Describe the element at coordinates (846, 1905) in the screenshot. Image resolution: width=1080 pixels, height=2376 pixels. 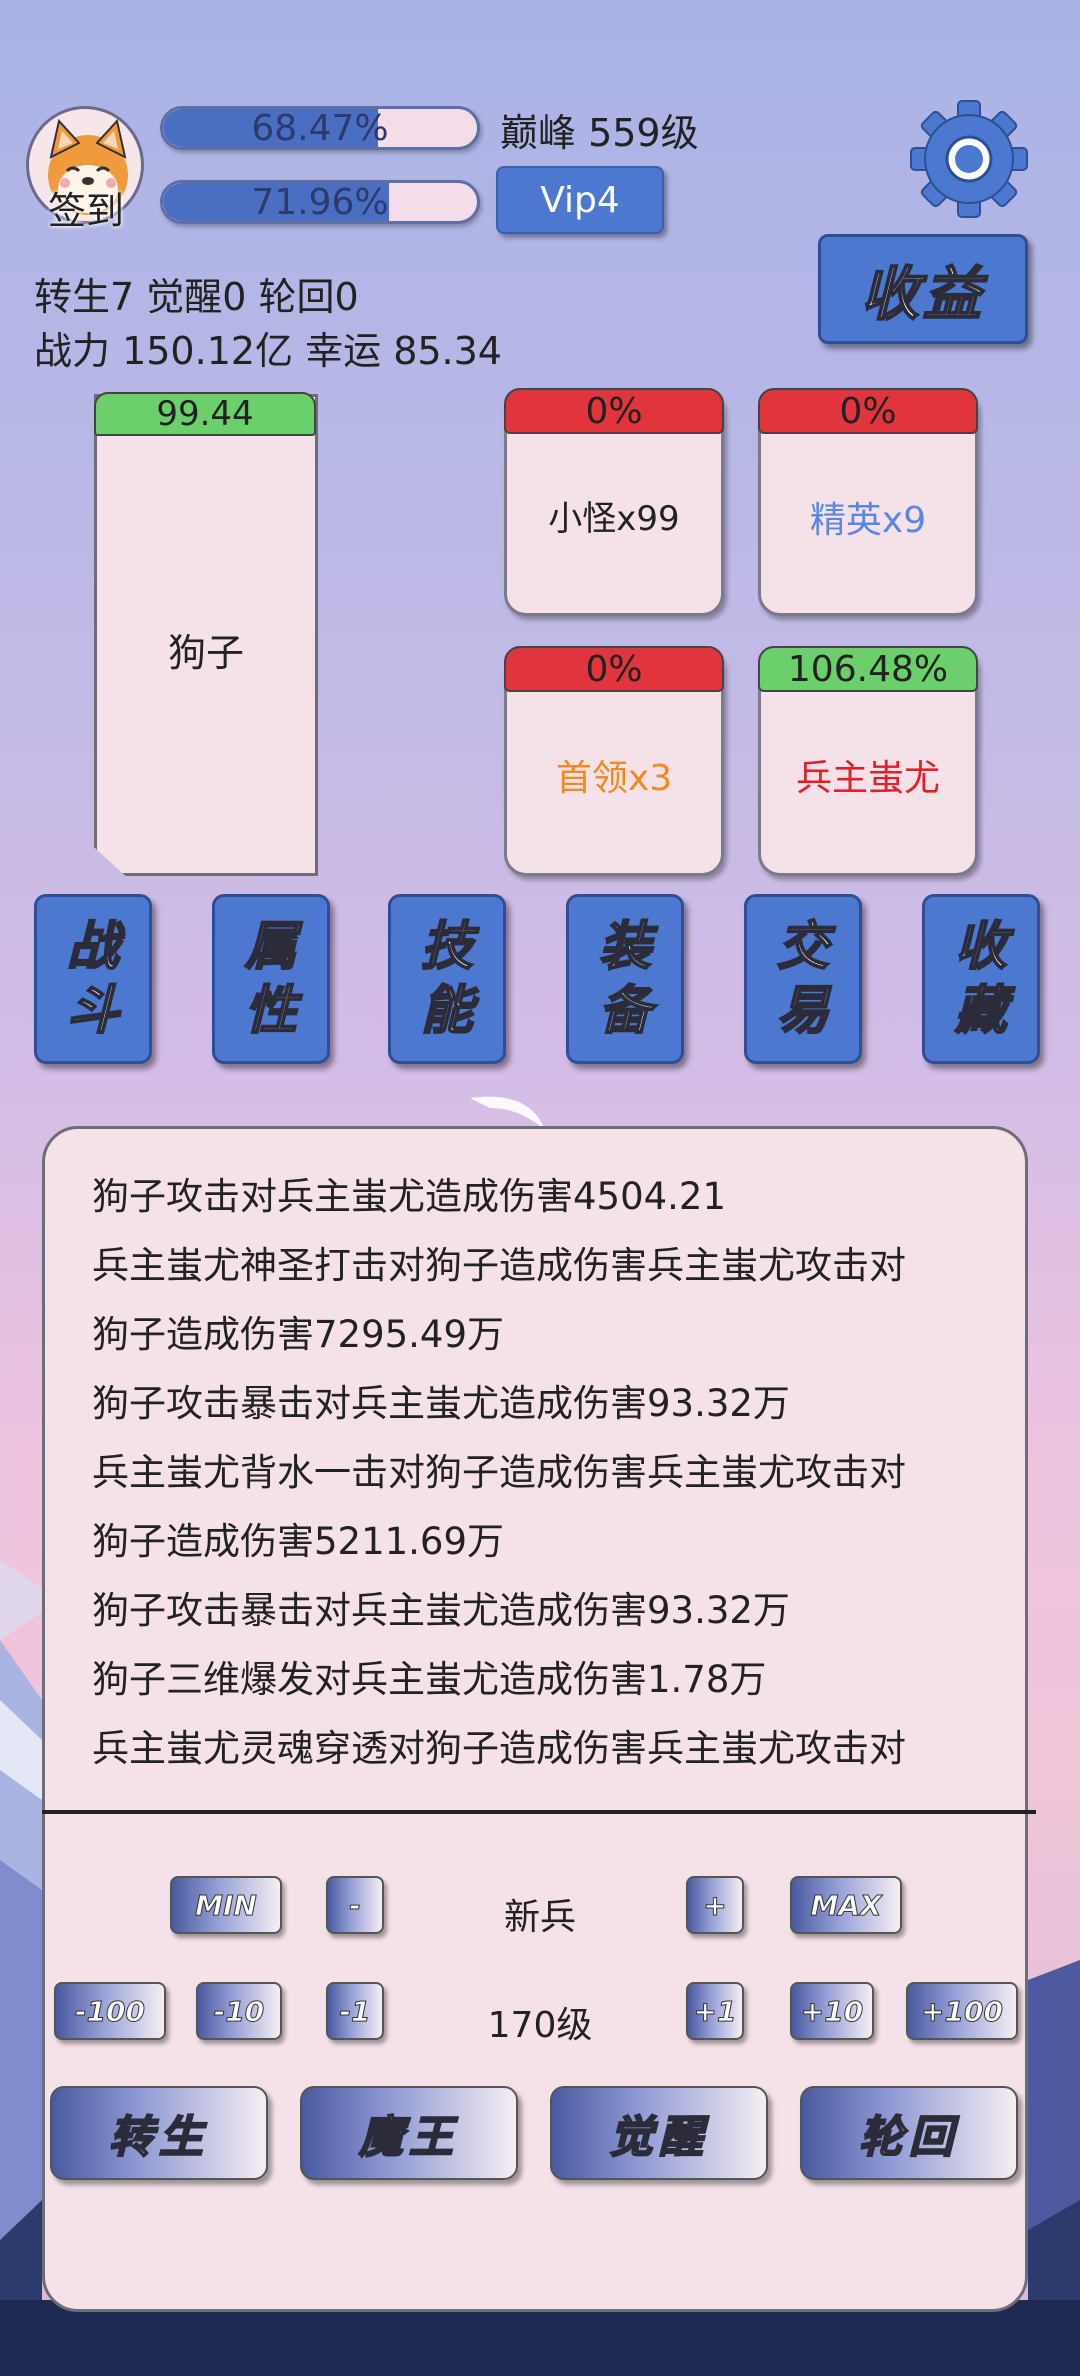
I see `max-button: MAX` at that location.